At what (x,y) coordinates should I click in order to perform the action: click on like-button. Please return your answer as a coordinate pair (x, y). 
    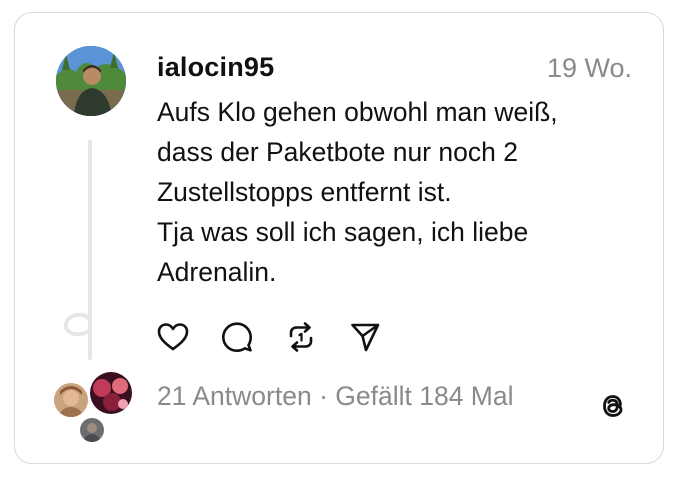
    Looking at the image, I should click on (173, 337).